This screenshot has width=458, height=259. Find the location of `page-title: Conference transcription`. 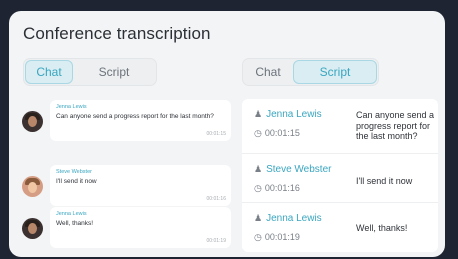

page-title: Conference transcription is located at coordinates (117, 33).